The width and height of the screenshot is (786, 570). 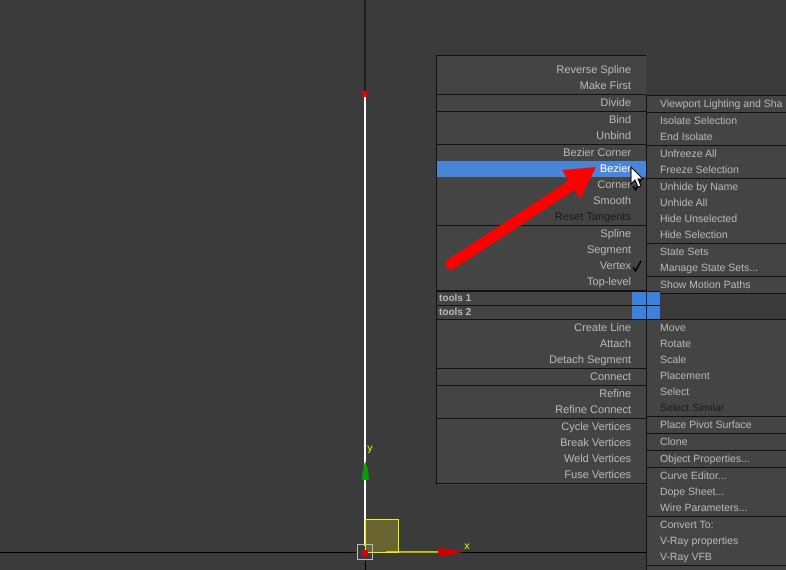 What do you see at coordinates (541, 70) in the screenshot?
I see `menu-item: Reverse Spline` at bounding box center [541, 70].